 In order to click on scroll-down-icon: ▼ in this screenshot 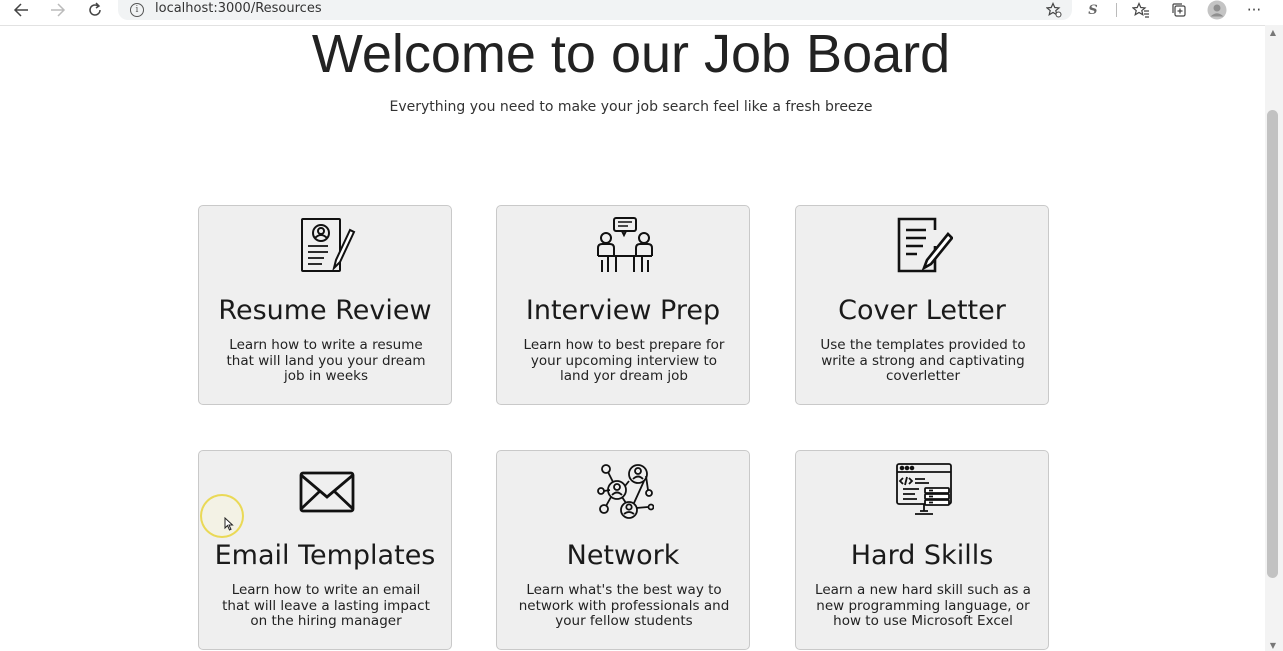, I will do `click(1273, 646)`.